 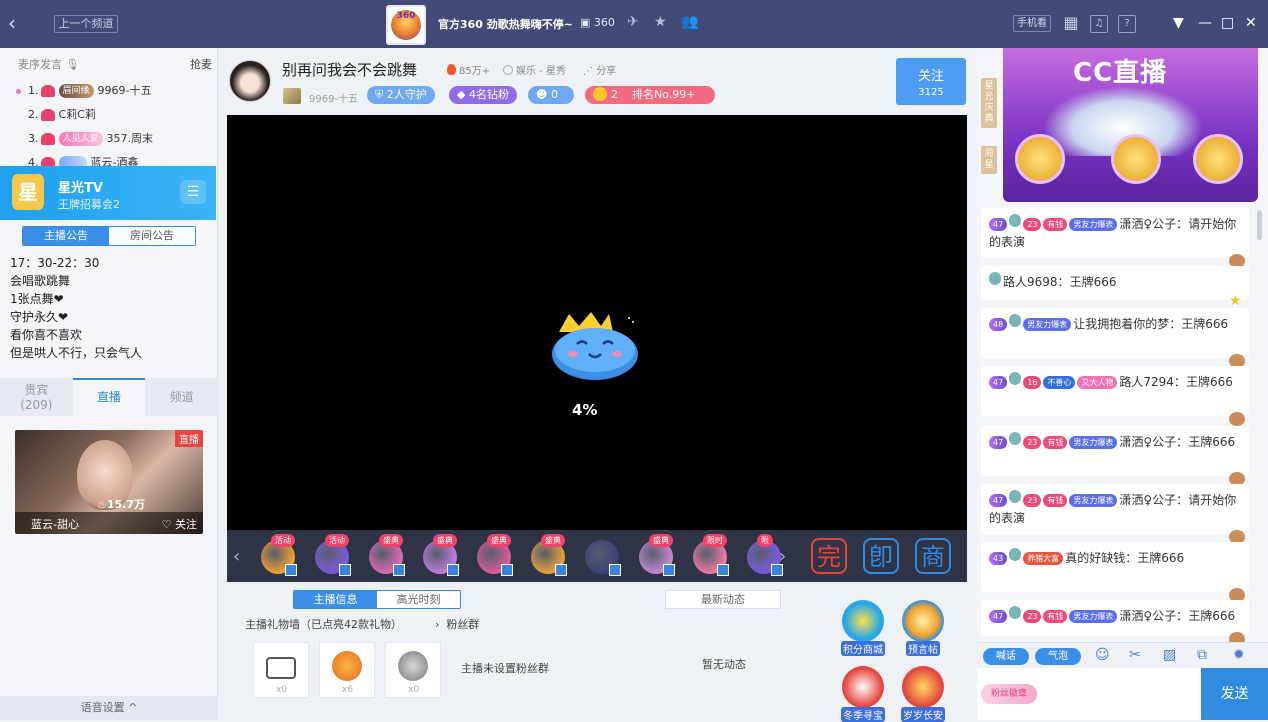 What do you see at coordinates (12, 23) in the screenshot?
I see `back-button: ‹` at bounding box center [12, 23].